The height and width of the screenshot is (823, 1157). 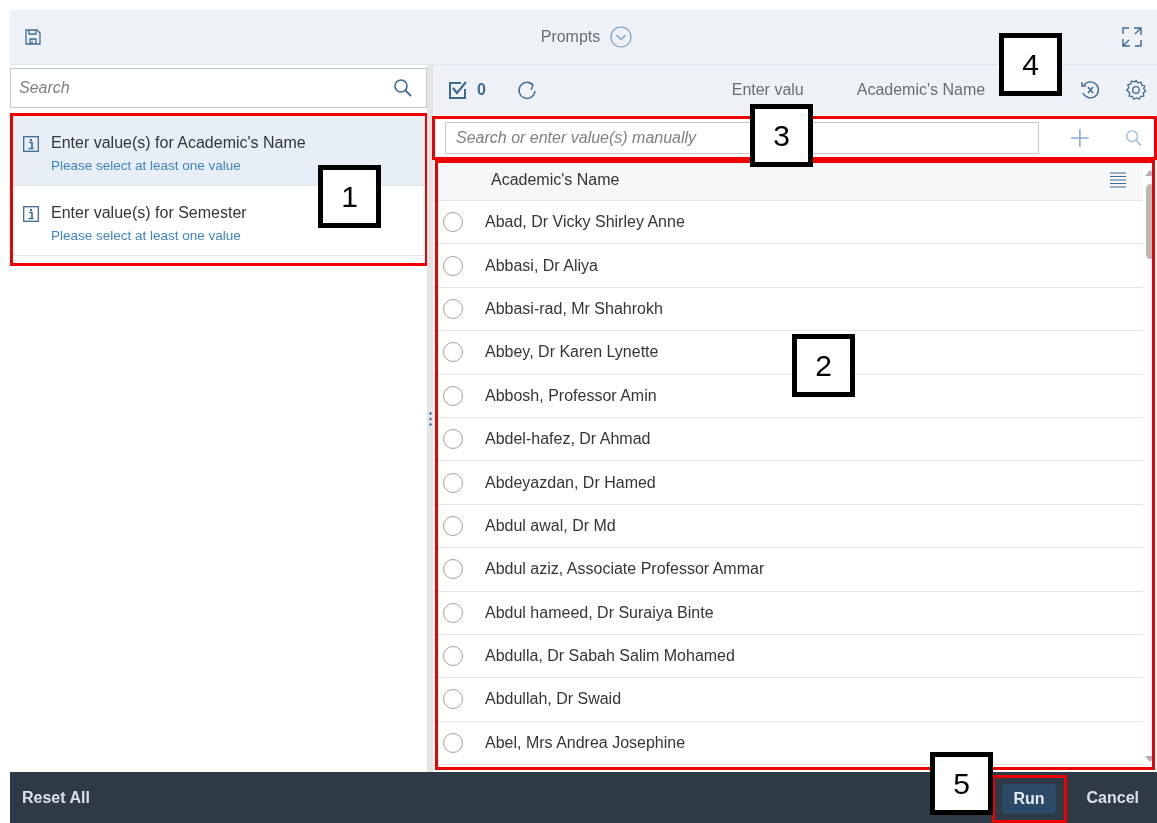 What do you see at coordinates (585, 222) in the screenshot?
I see `academic-name: Abad, Dr Vicky Shirley Anne` at bounding box center [585, 222].